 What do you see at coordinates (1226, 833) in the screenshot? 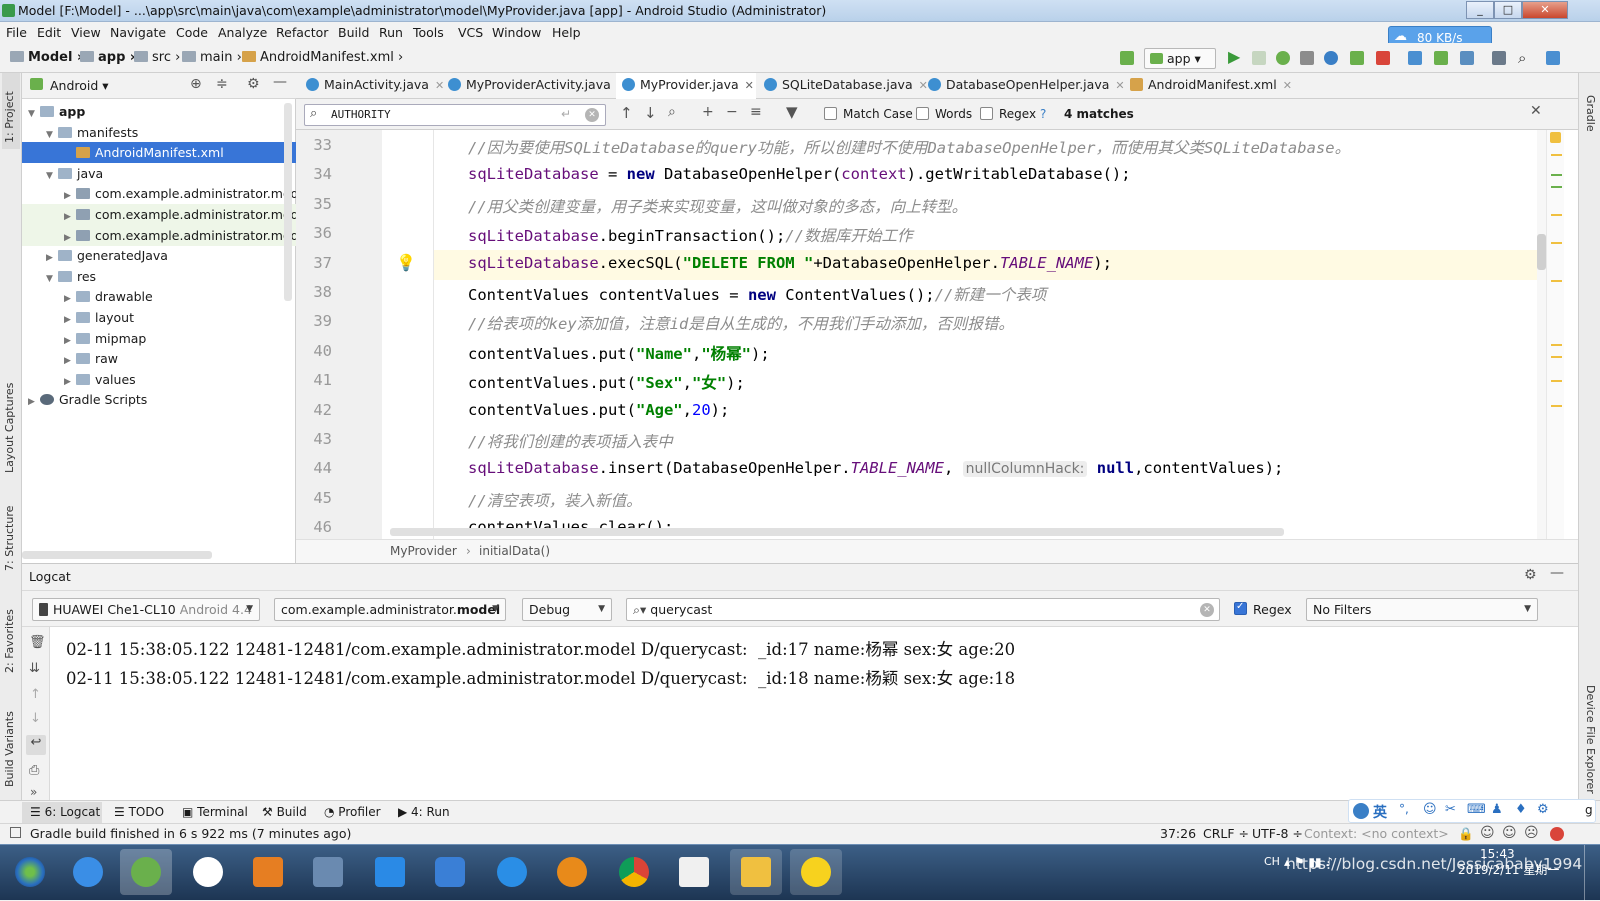
I see `line-separator: CRLF ÷` at bounding box center [1226, 833].